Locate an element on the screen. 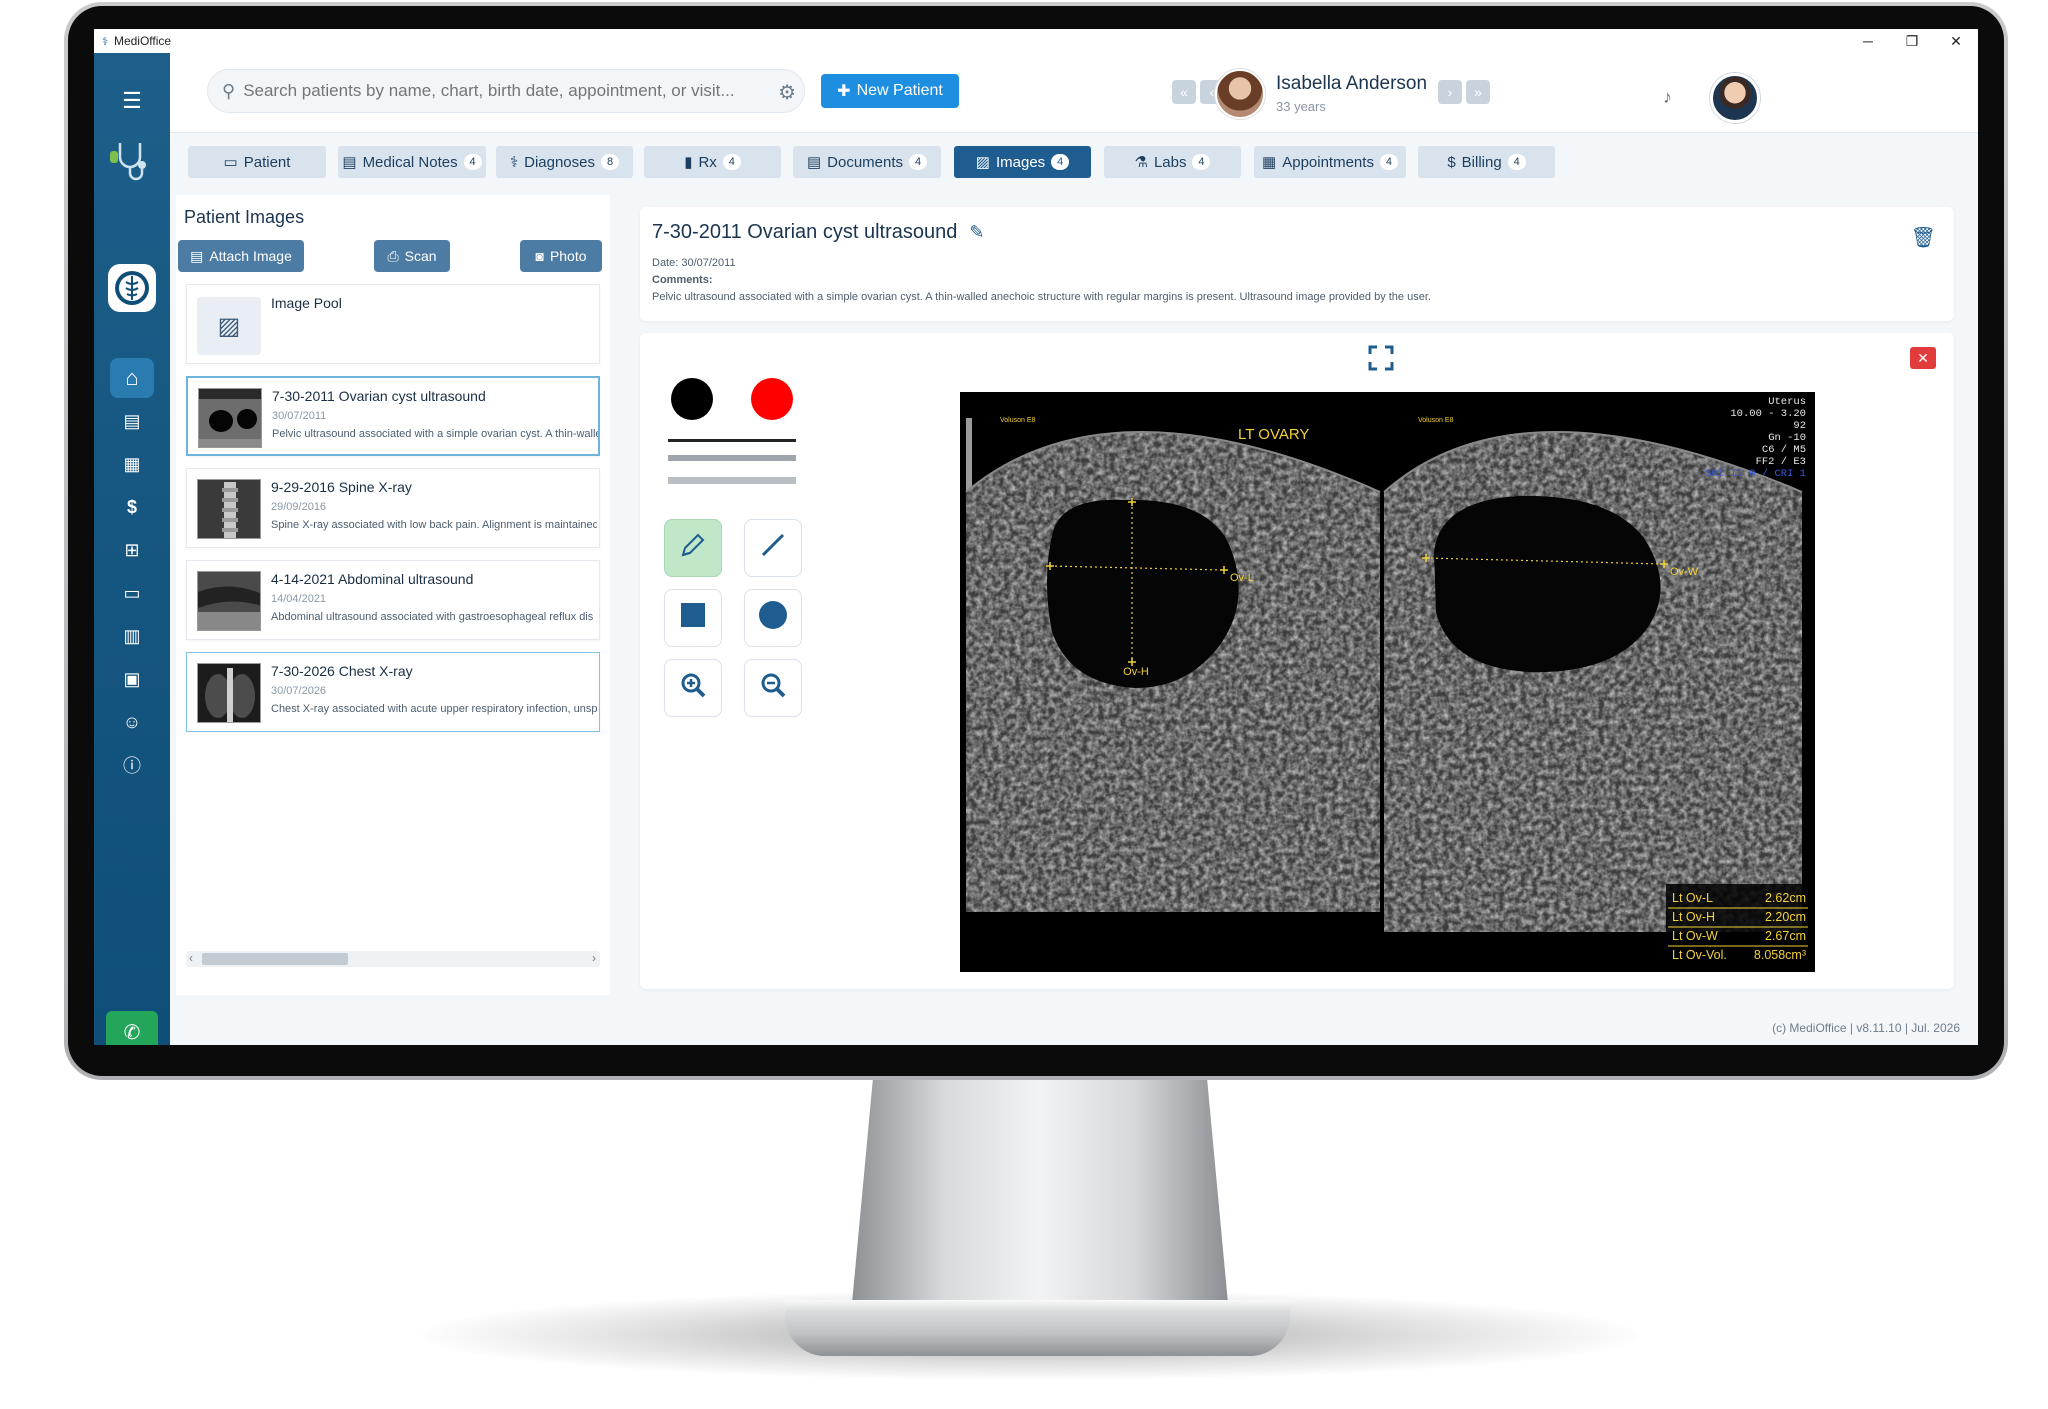 This screenshot has height=1409, width=2048. maximize-button: ❐ is located at coordinates (1912, 41).